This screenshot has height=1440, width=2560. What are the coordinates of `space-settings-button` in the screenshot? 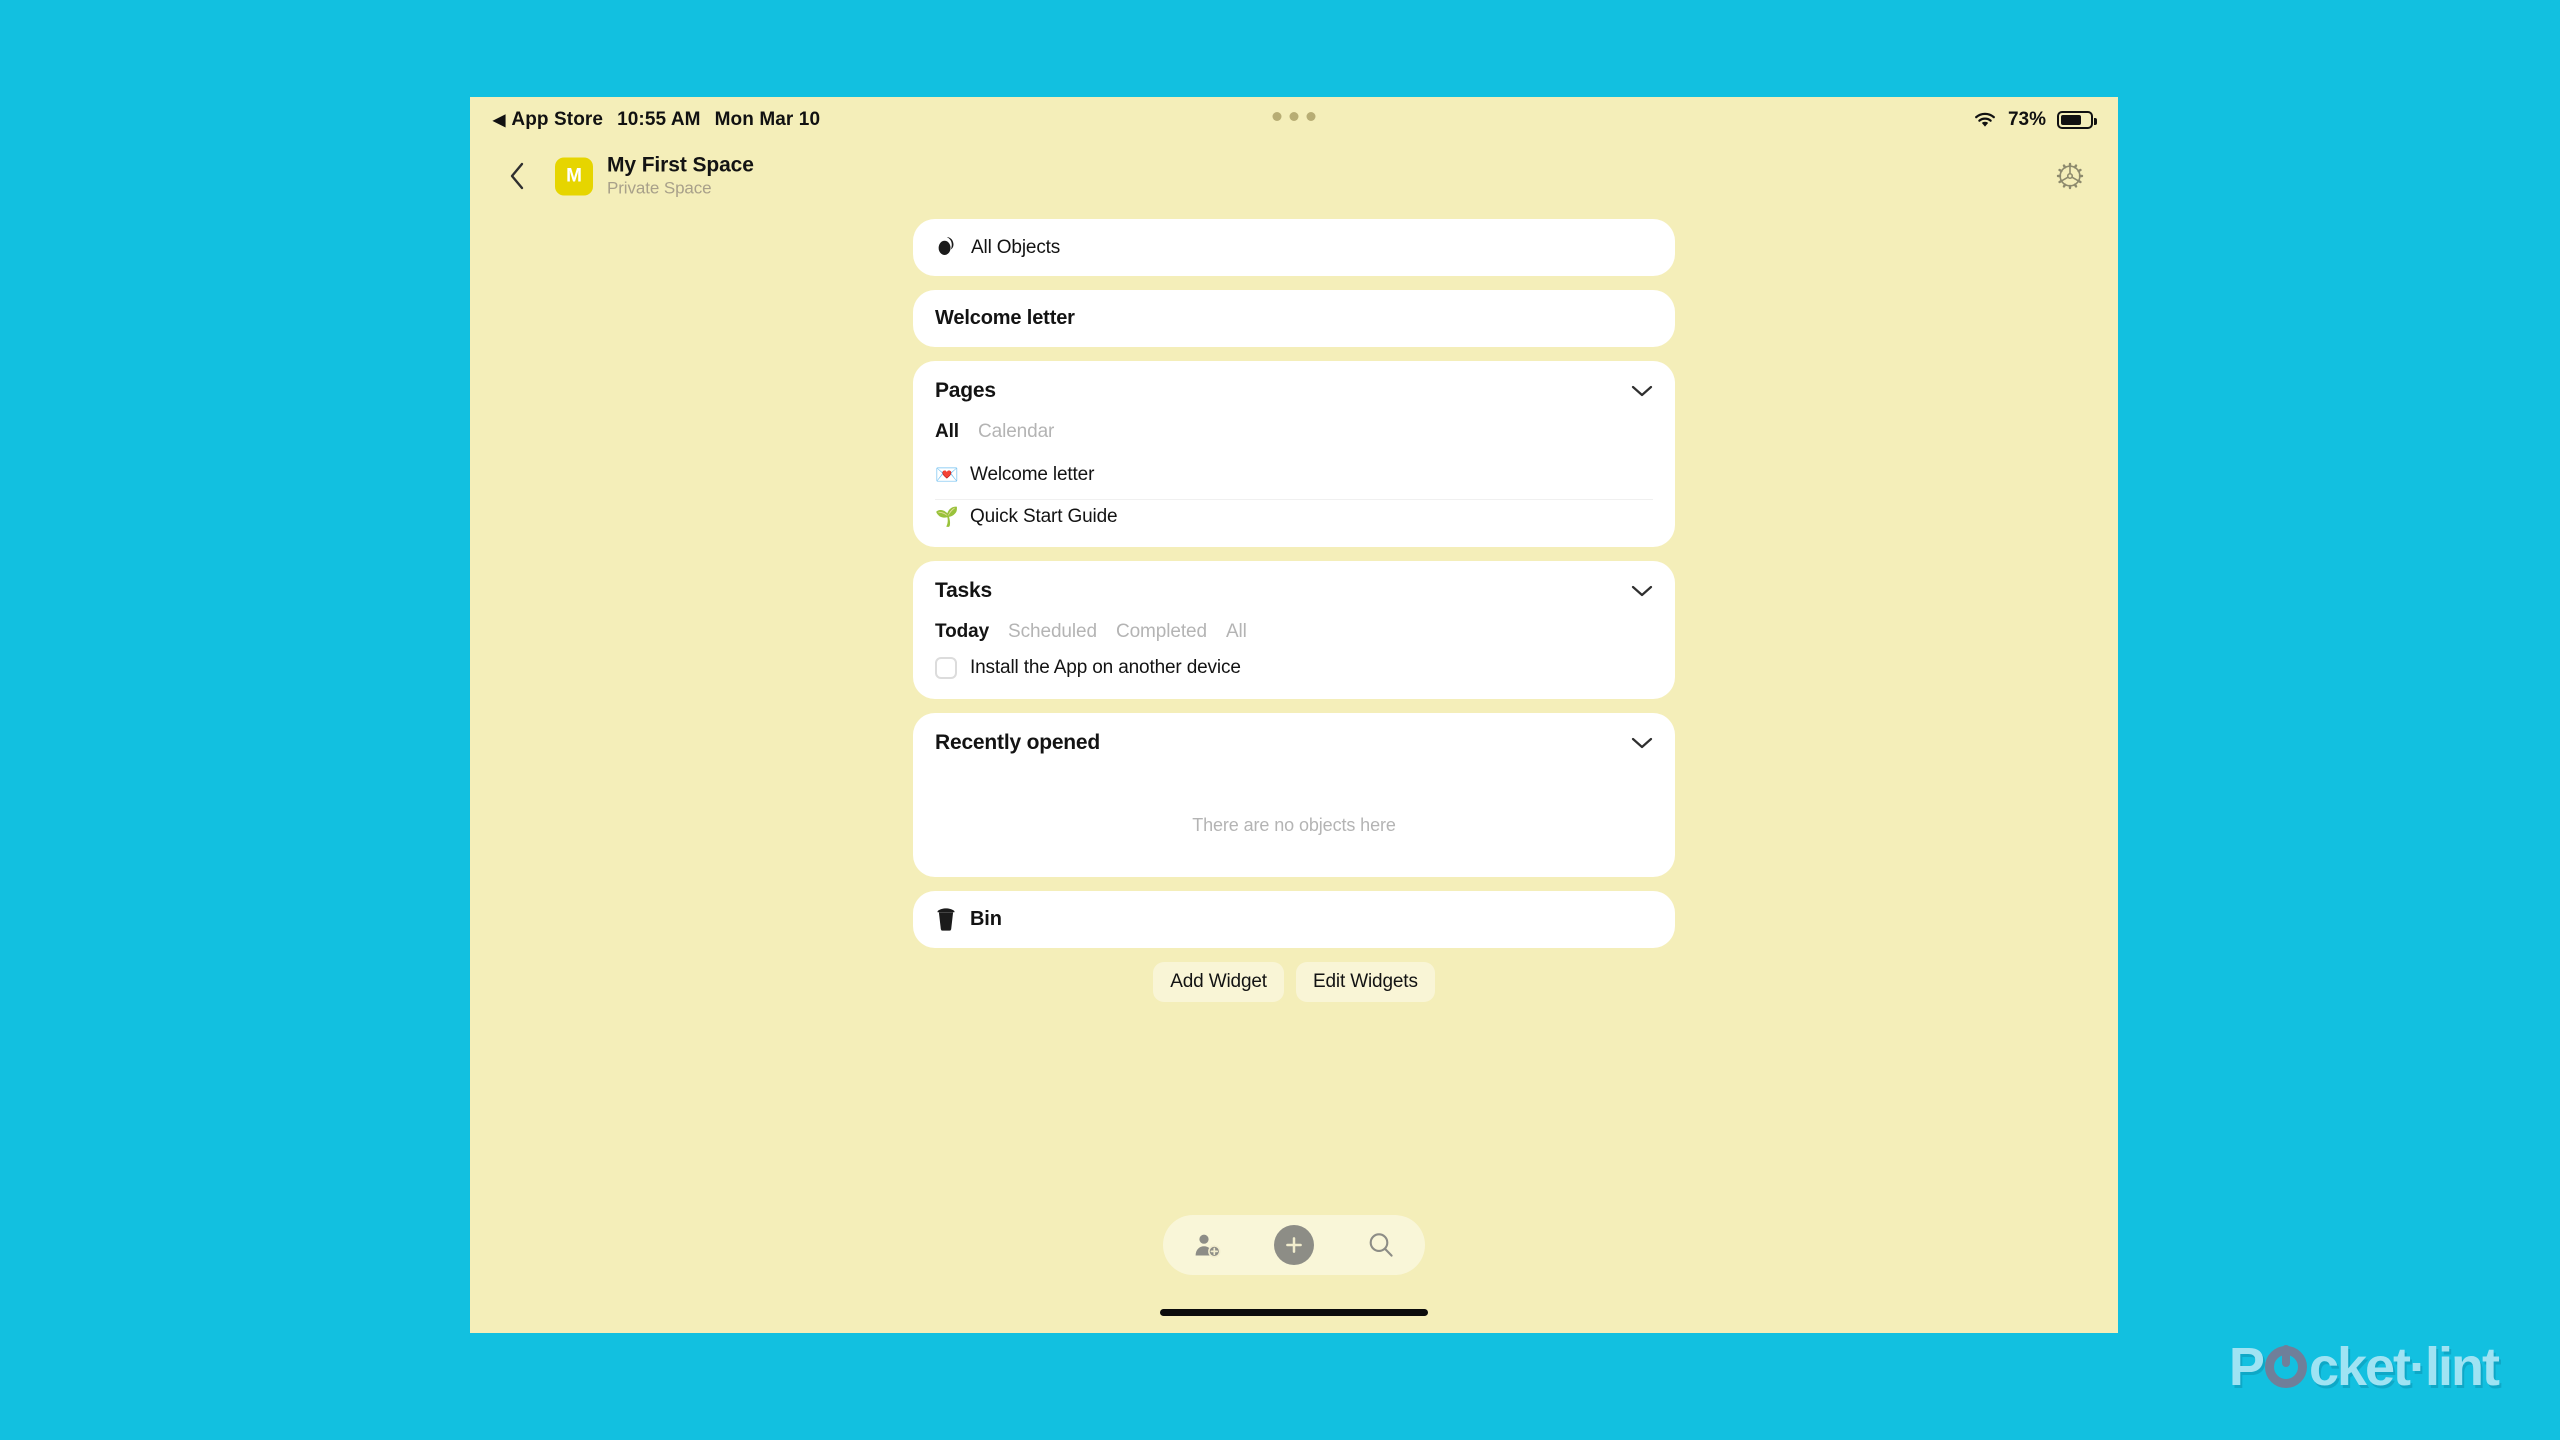 It's located at (2070, 176).